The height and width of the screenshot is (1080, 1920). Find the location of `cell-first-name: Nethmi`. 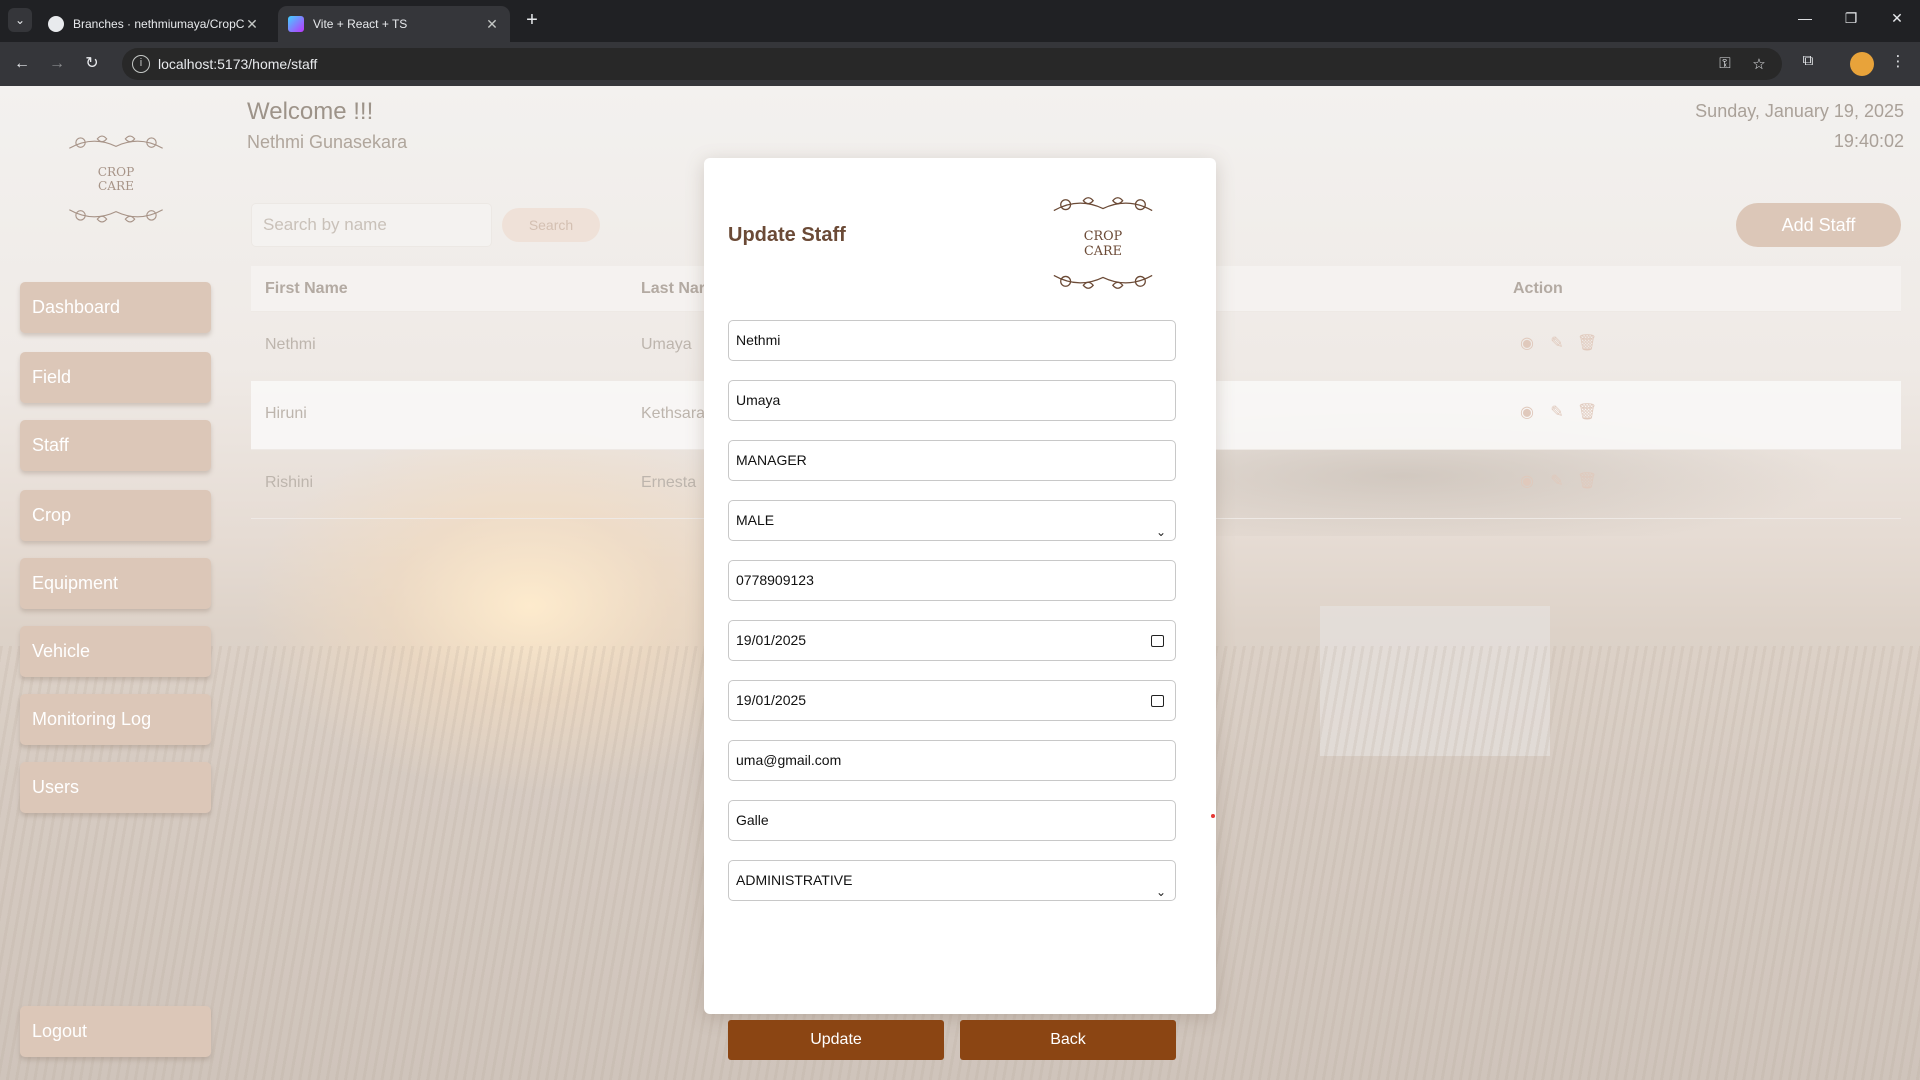

cell-first-name: Nethmi is located at coordinates (290, 344).